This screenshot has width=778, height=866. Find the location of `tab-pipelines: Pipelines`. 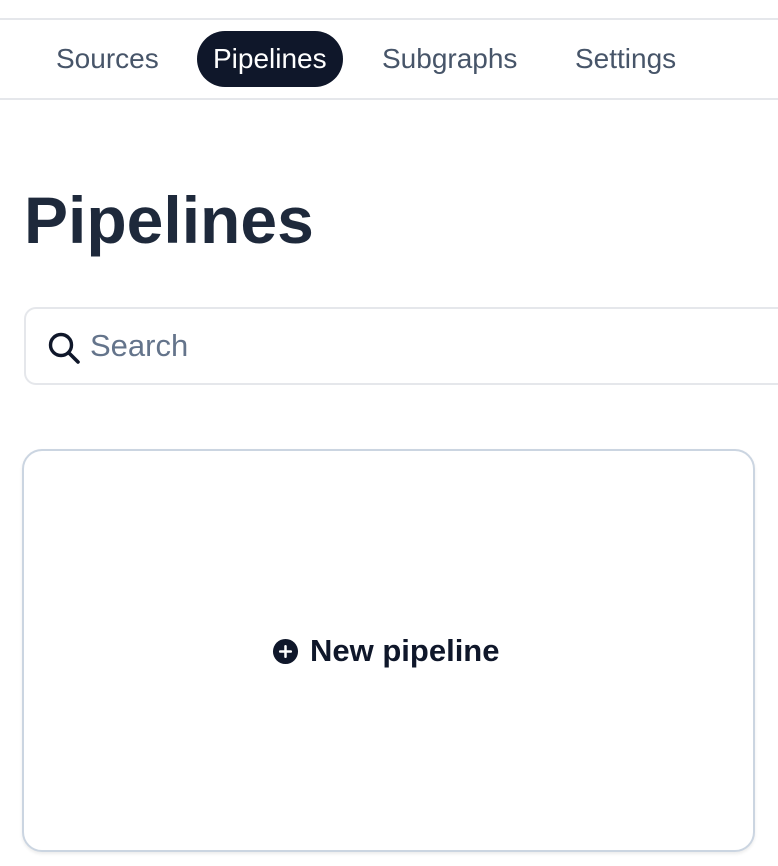

tab-pipelines: Pipelines is located at coordinates (270, 59).